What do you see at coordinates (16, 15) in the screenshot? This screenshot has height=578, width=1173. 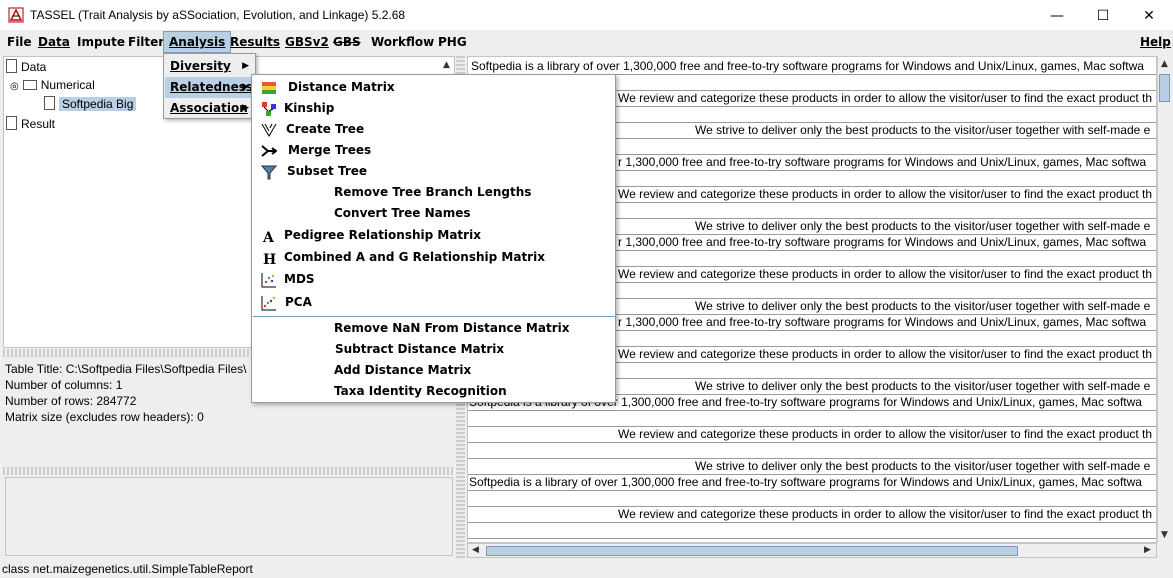 I see `tassel-app-icon` at bounding box center [16, 15].